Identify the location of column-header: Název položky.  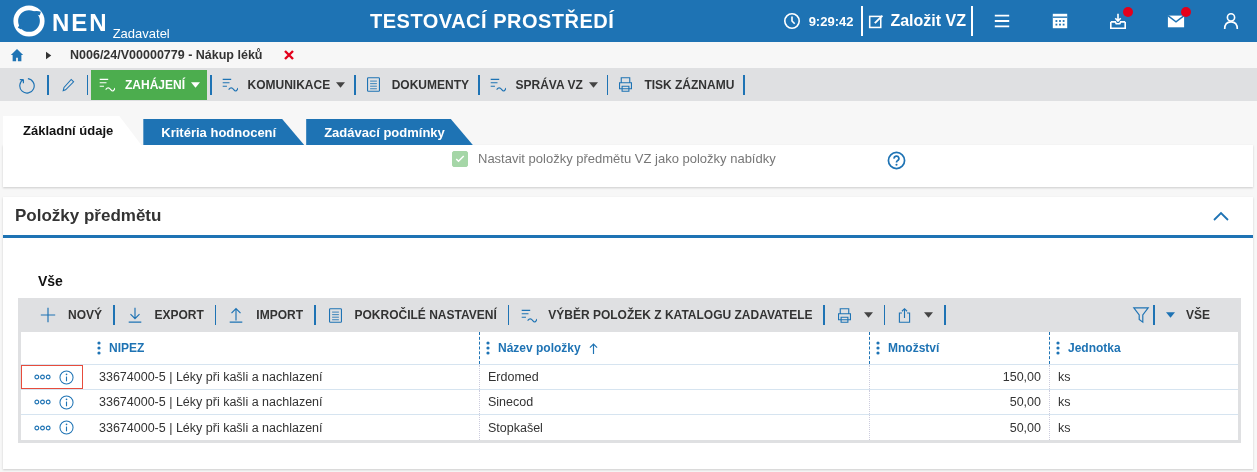
(539, 348).